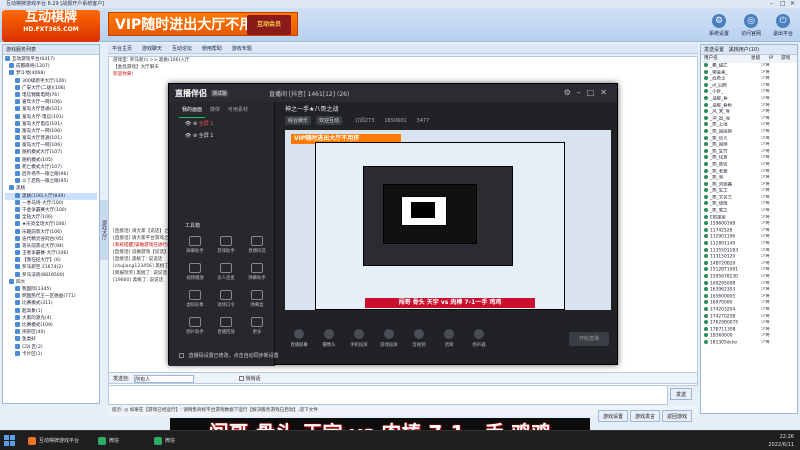 The width and height of the screenshot is (800, 450). I want to click on user-row: E哈里星 少将, so click(749, 218).